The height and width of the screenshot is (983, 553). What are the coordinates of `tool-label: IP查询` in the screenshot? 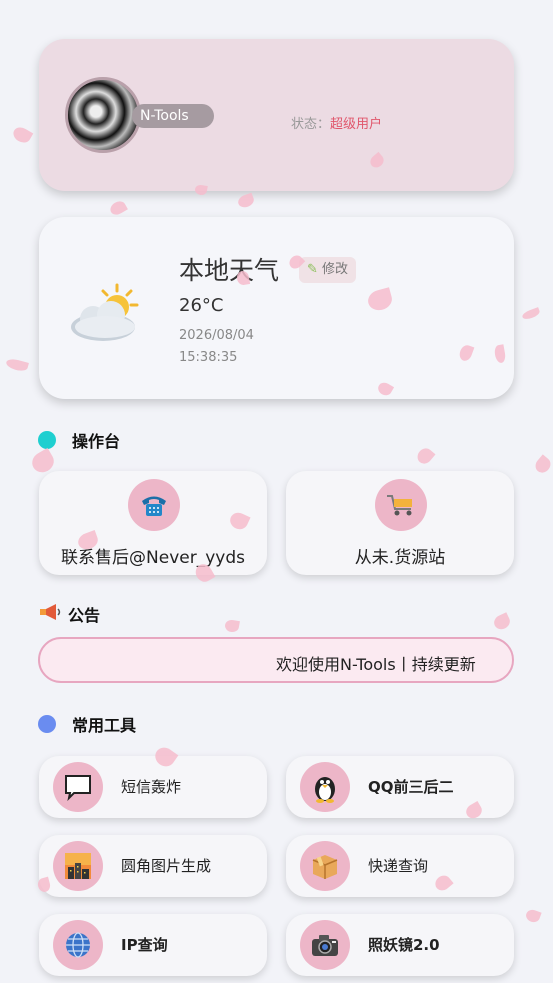 It's located at (144, 945).